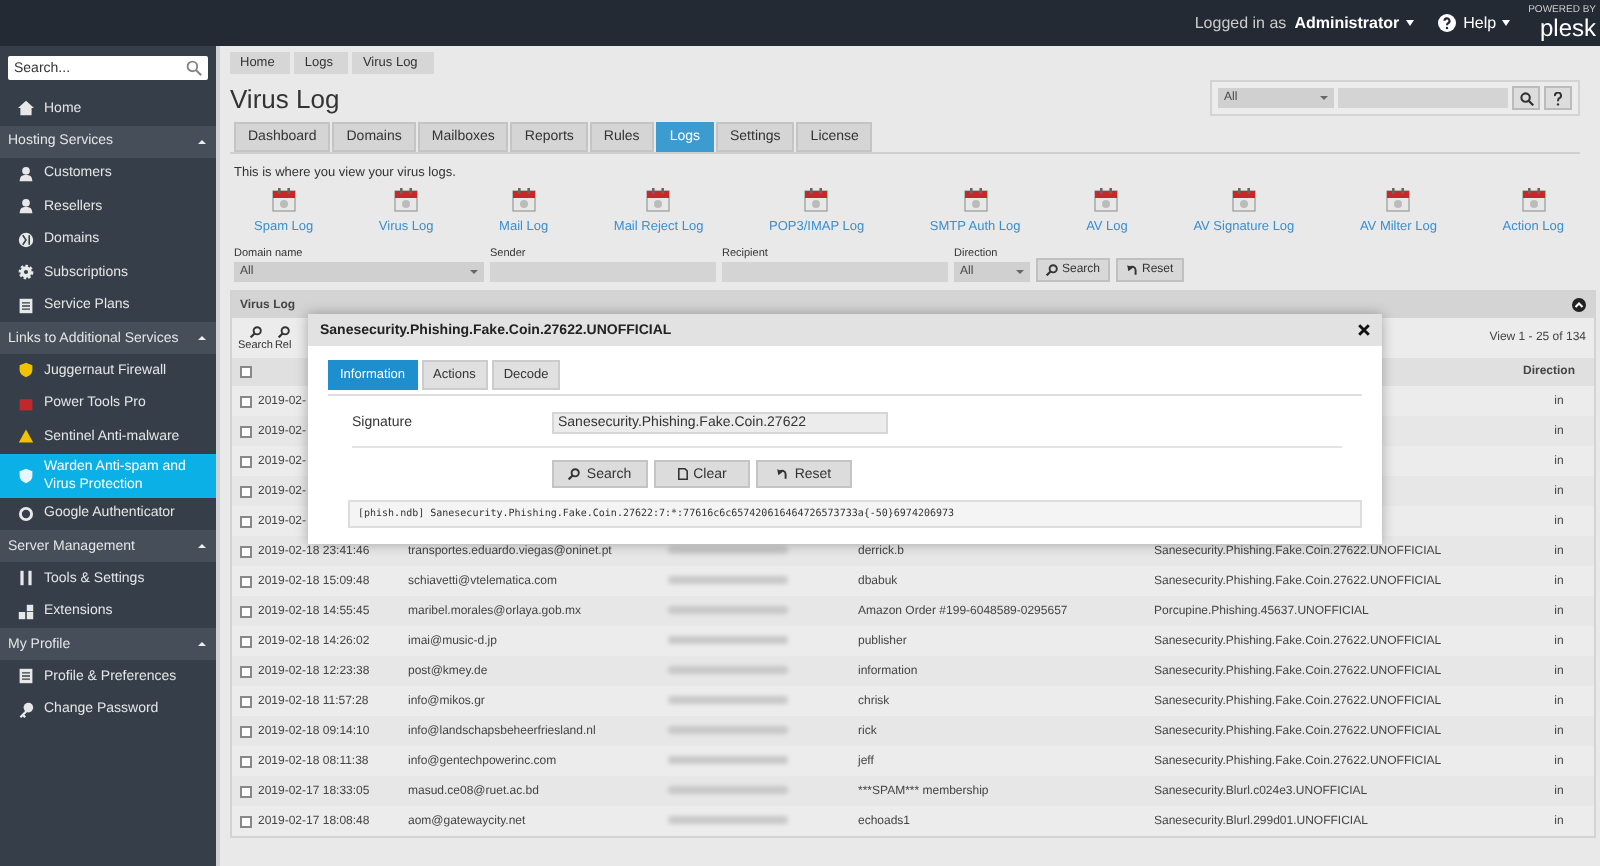 This screenshot has height=866, width=1600. Describe the element at coordinates (26, 403) in the screenshot. I see `square-icon` at that location.